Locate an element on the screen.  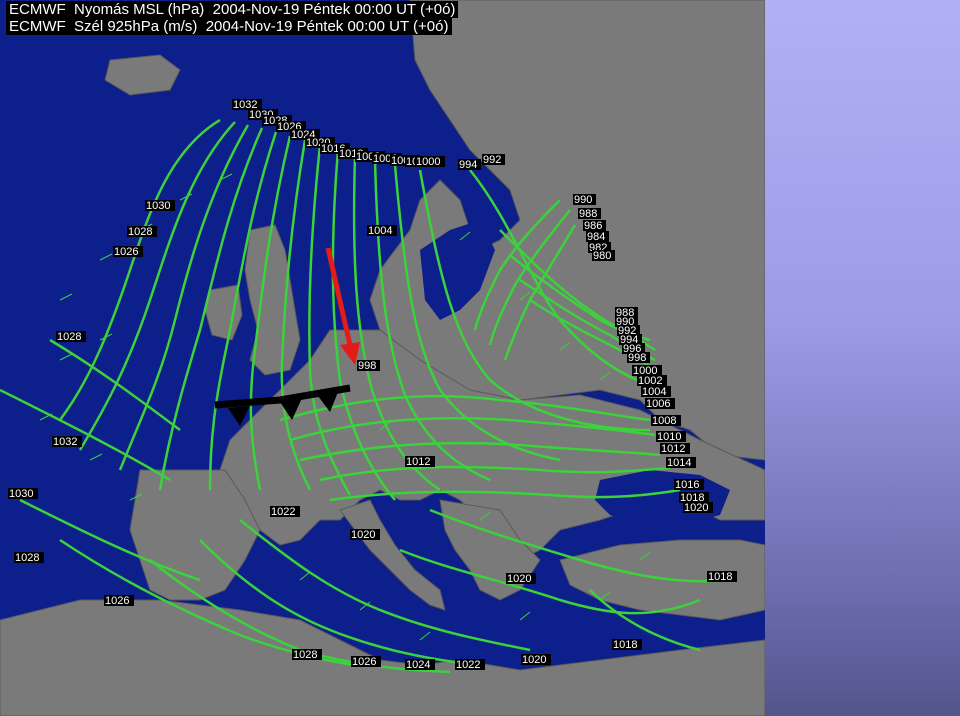
isobar-label: 1014 is located at coordinates (679, 463).